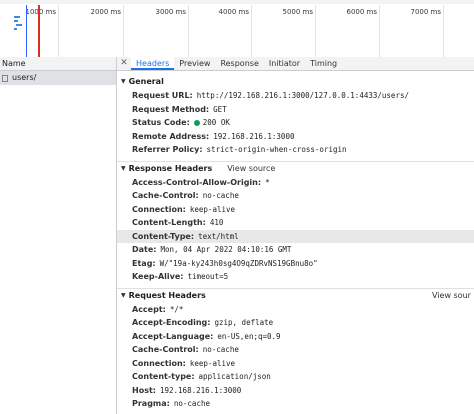 The height and width of the screenshot is (414, 474). I want to click on dom-content-loaded-marker, so click(26, 31).